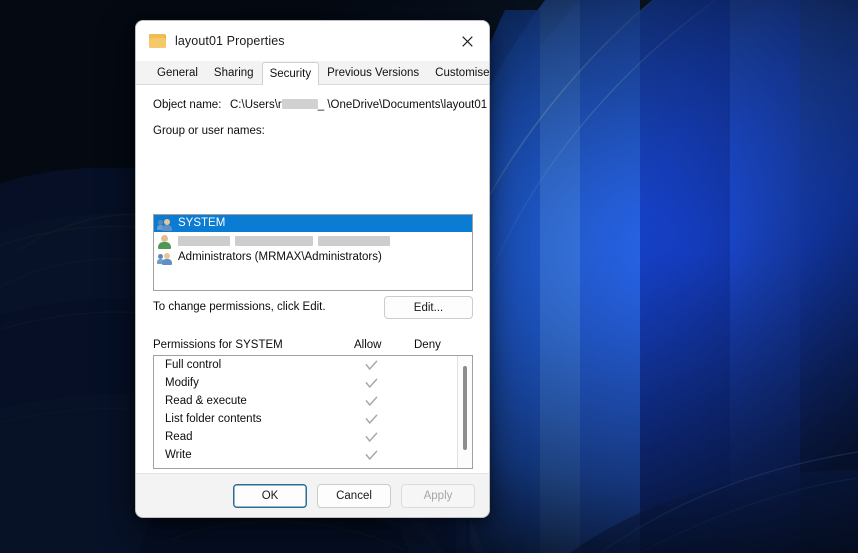 This screenshot has height=553, width=858. I want to click on dialog-footer: OK Cancel Apply, so click(312, 495).